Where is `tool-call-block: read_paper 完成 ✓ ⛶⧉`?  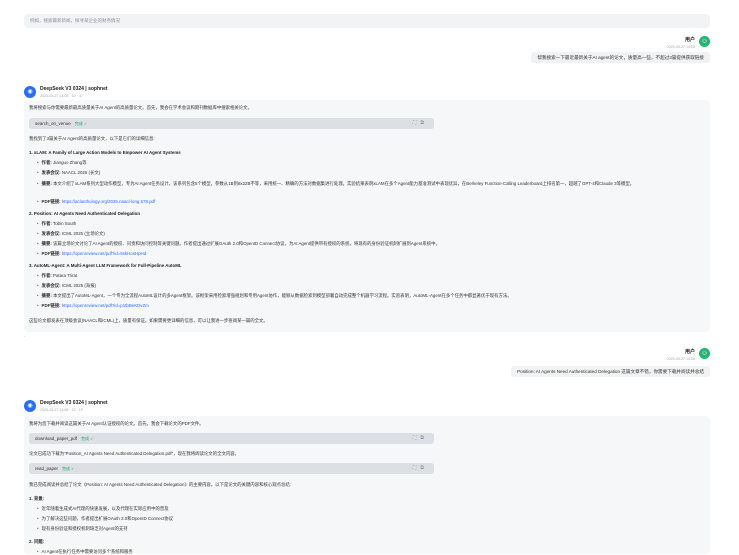
tool-call-block: read_paper 完成 ✓ ⛶⧉ is located at coordinates (231, 468).